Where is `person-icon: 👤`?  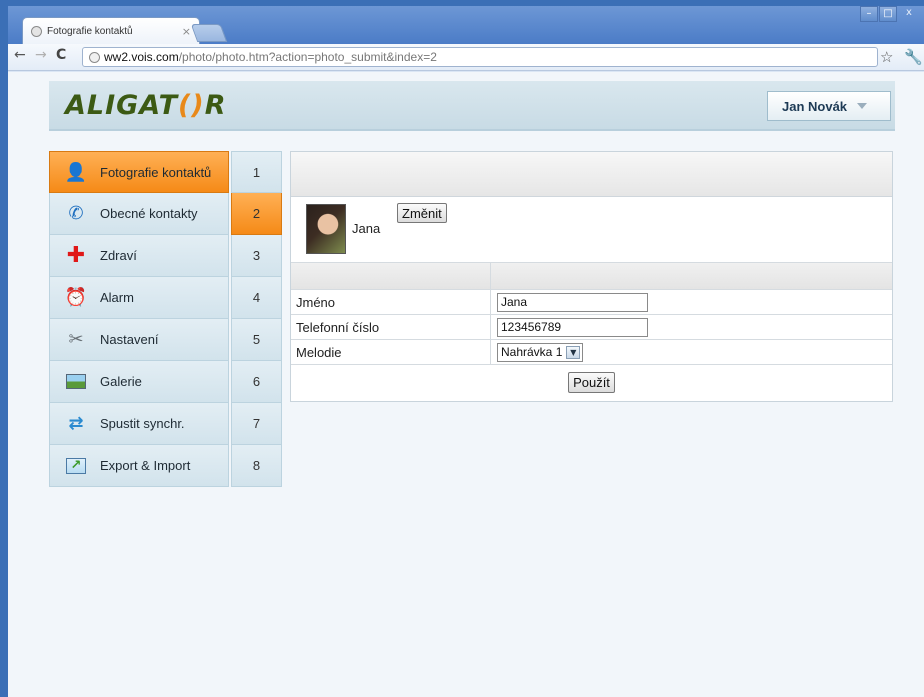
person-icon: 👤 is located at coordinates (76, 172).